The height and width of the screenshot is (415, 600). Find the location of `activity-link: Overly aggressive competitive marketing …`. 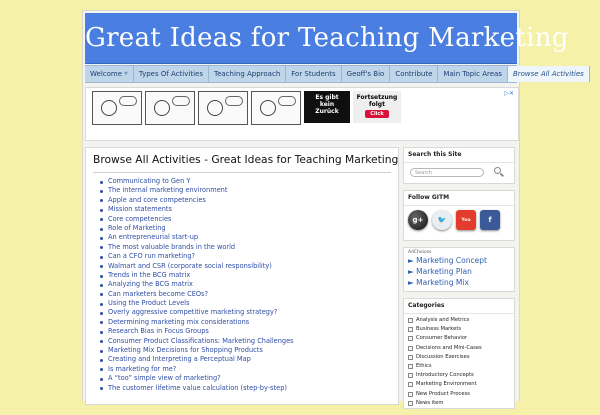

activity-link: Overly aggressive competitive marketing … is located at coordinates (197, 312).